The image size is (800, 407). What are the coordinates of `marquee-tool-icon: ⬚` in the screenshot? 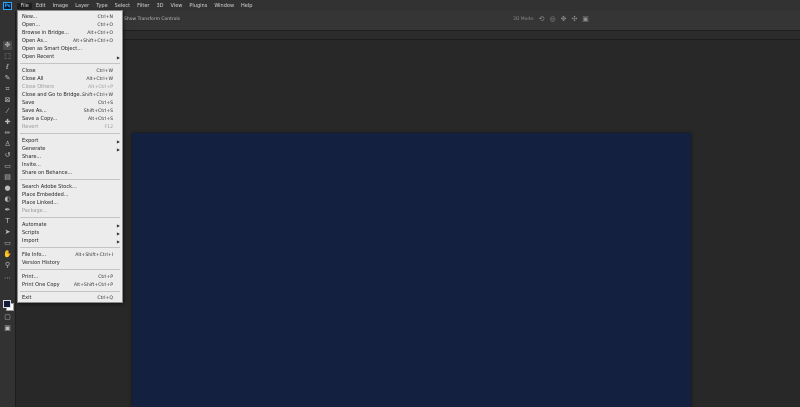 It's located at (7, 56).